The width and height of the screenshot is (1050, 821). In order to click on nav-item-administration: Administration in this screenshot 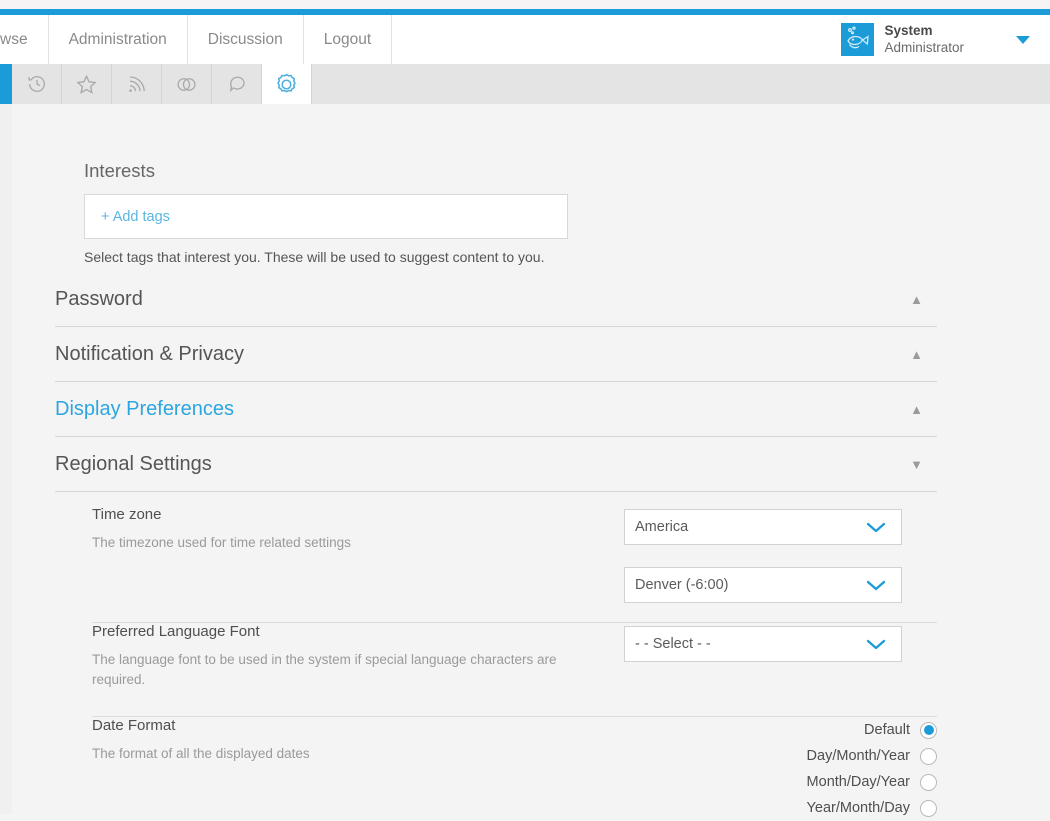, I will do `click(118, 39)`.